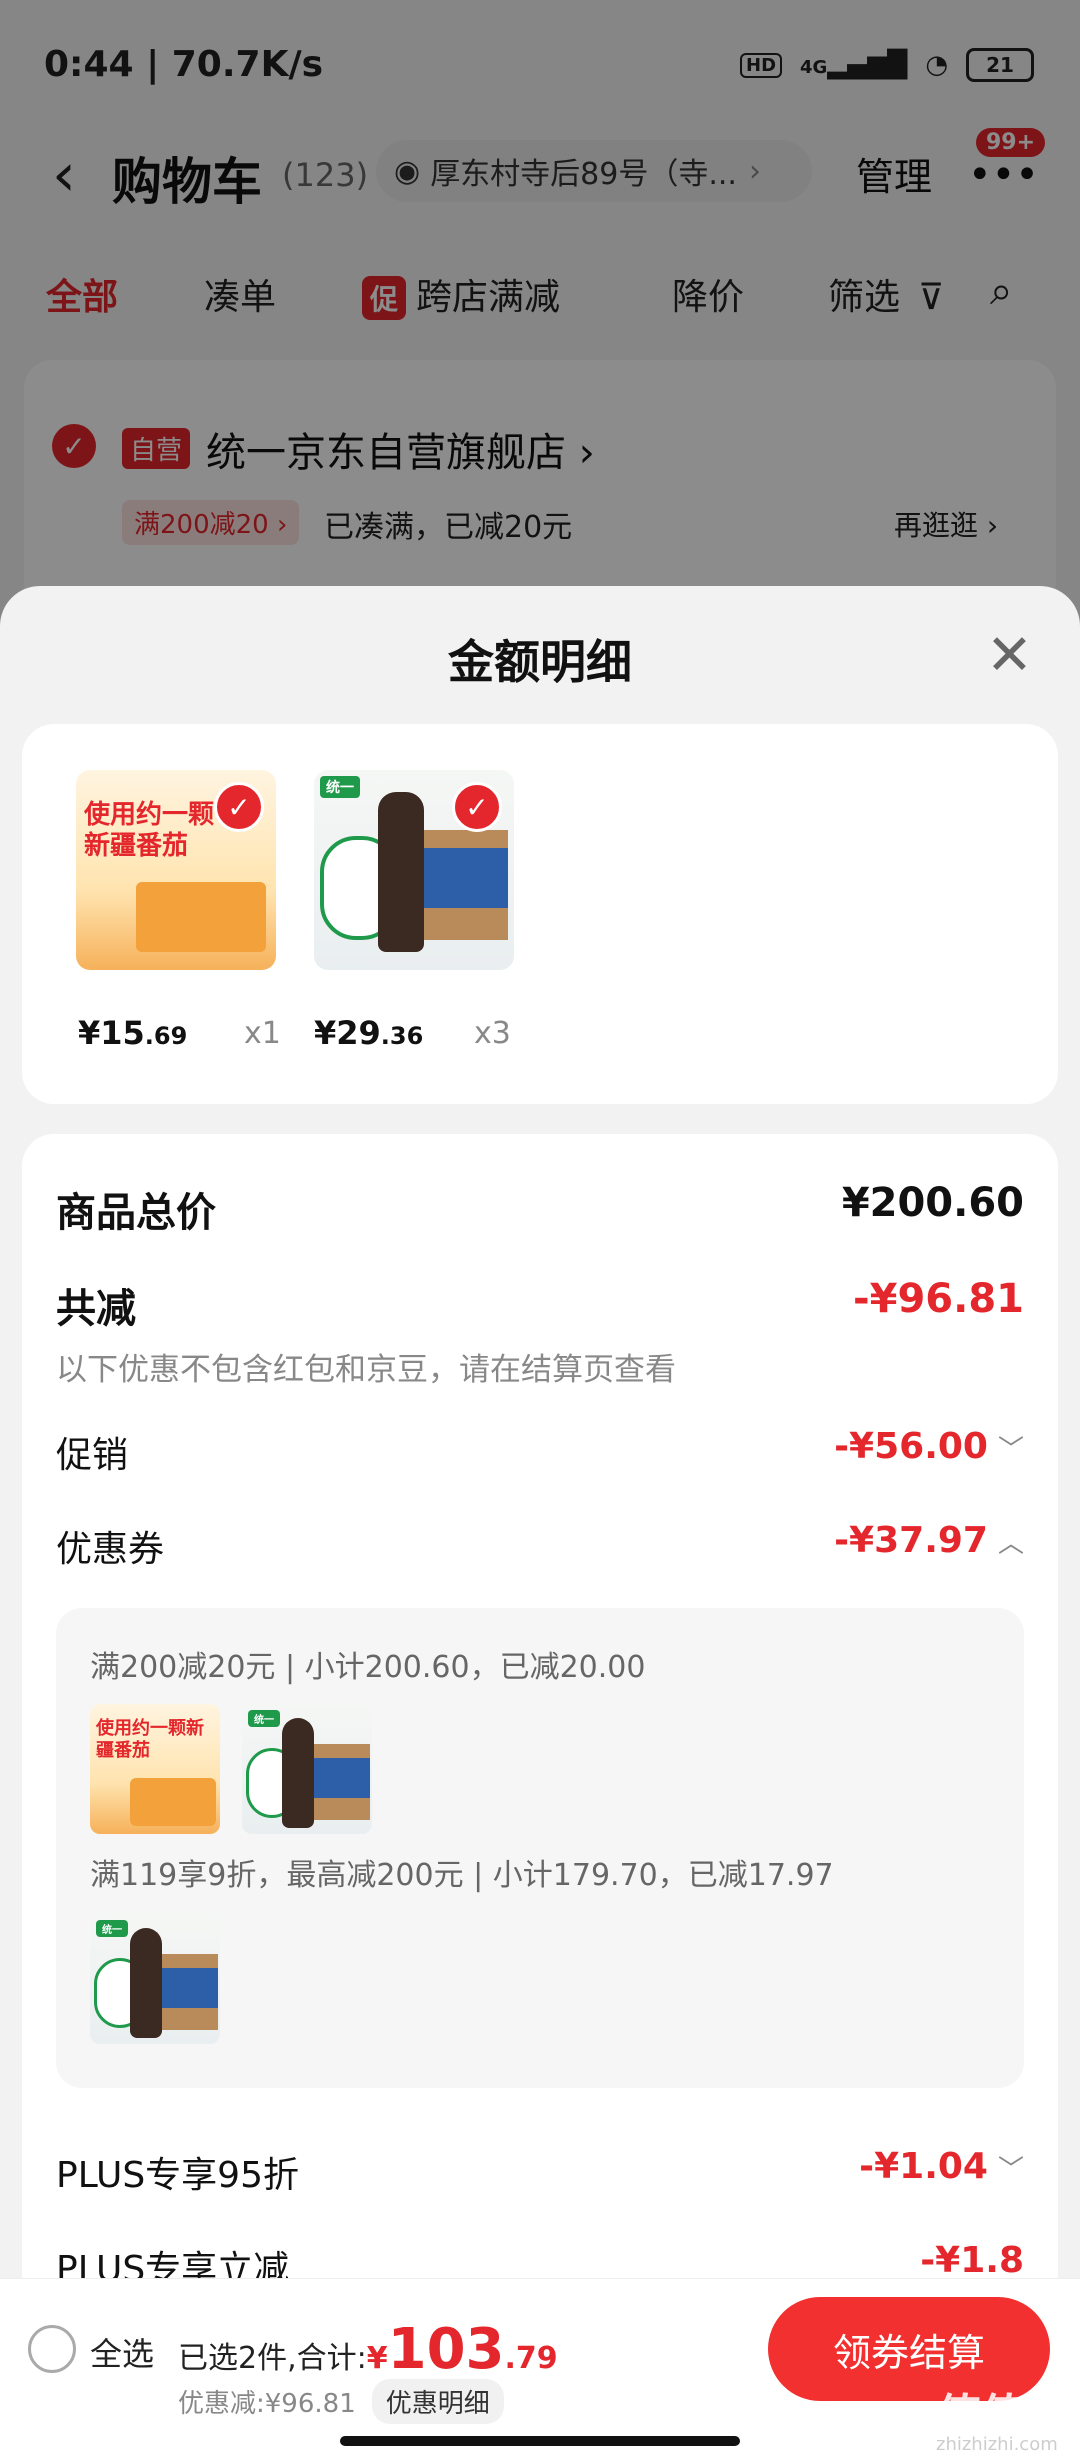  Describe the element at coordinates (540, 914) in the screenshot. I see `product-card: 使用约一颗新疆番茄 ✓ 统一 ✓ ¥15.69 x1 ¥29.36 x3` at that location.